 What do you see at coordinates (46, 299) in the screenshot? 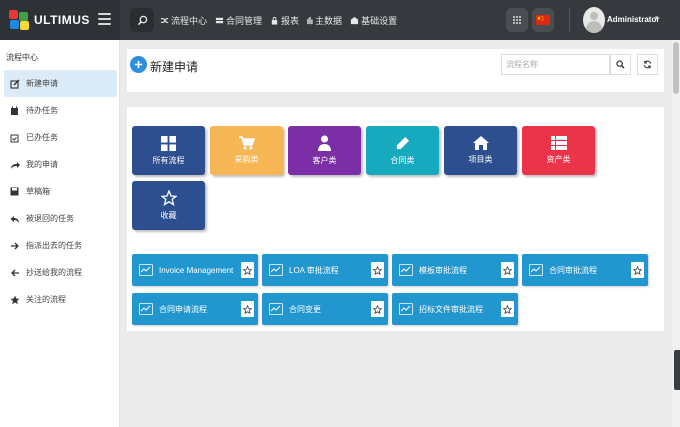
I see `sidebar-item-label: 关注的流程` at bounding box center [46, 299].